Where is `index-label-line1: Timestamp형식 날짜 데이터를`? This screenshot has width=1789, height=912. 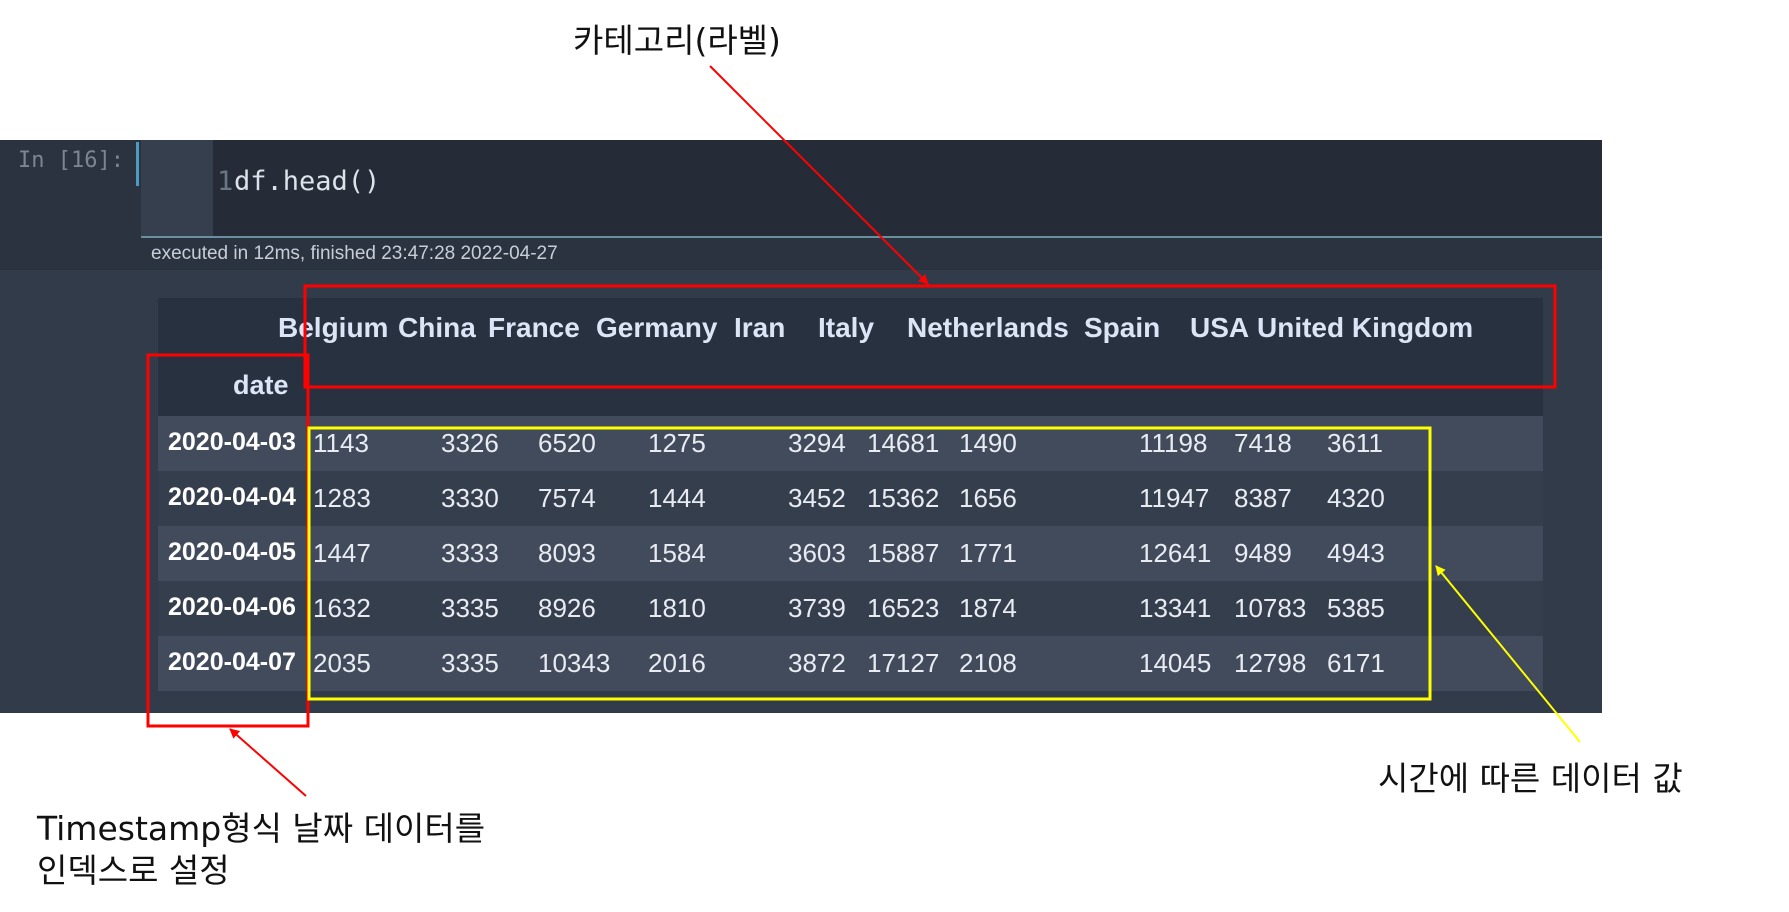 index-label-line1: Timestamp형식 날짜 데이터를 is located at coordinates (261, 828).